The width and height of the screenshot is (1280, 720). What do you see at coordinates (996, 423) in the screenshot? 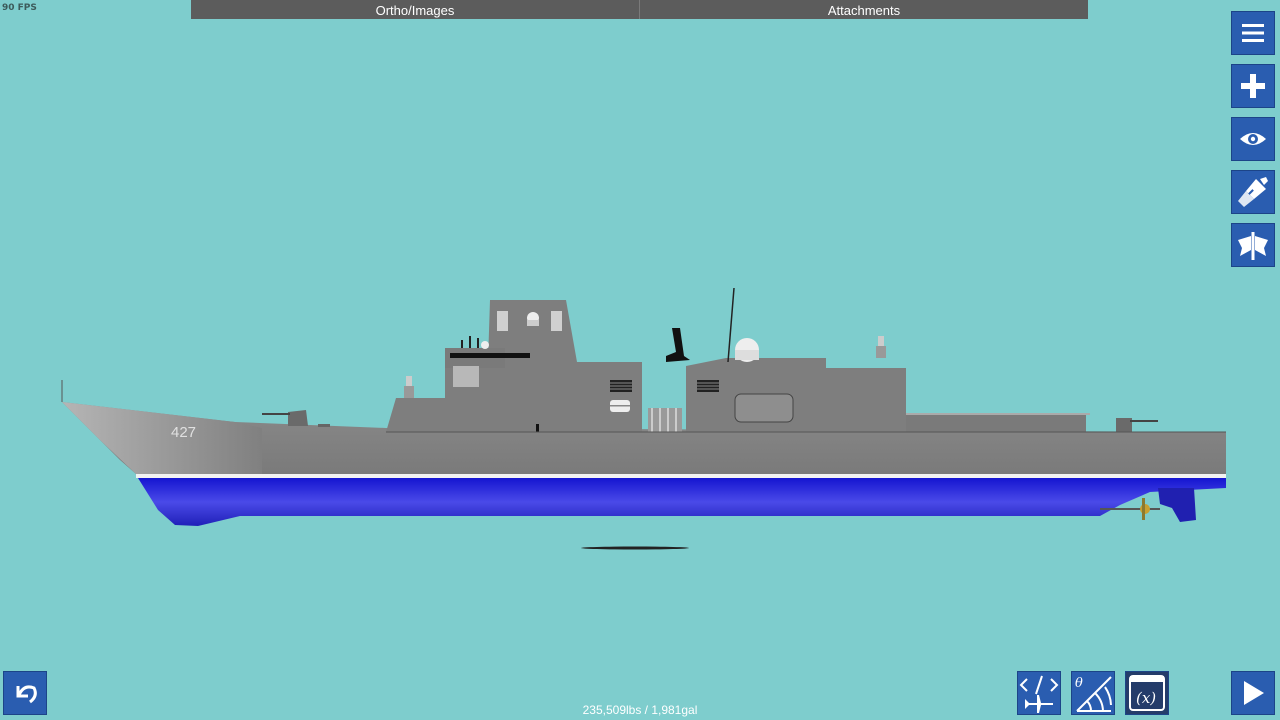
I see `flight-deck` at bounding box center [996, 423].